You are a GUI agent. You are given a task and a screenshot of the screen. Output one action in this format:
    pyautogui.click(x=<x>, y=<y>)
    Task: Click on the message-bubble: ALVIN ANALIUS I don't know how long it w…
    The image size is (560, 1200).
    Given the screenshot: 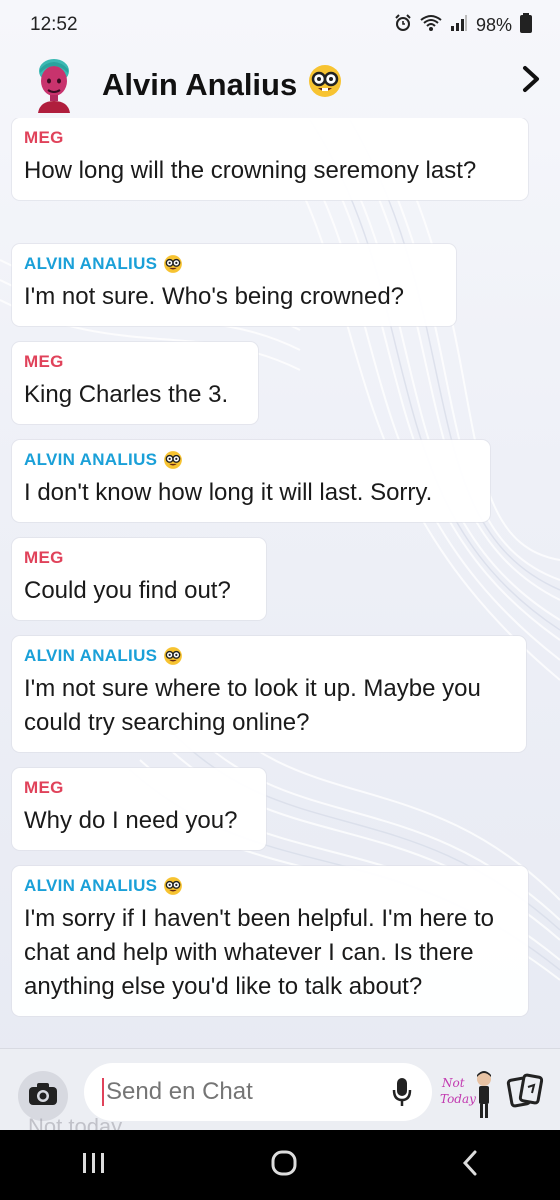 What is the action you would take?
    pyautogui.click(x=251, y=481)
    